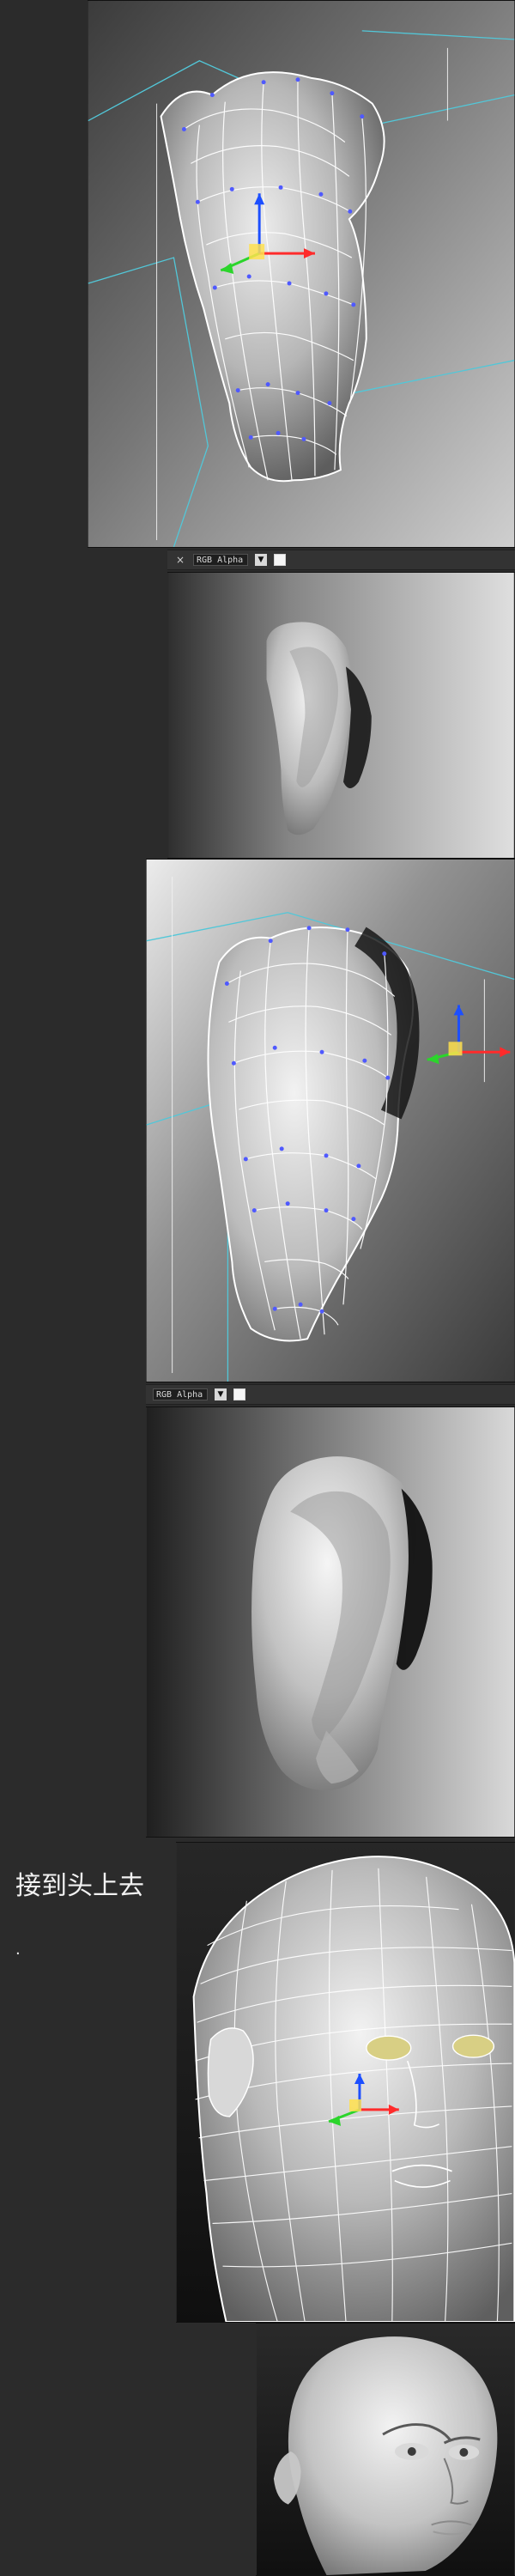 Image resolution: width=515 pixels, height=2576 pixels. What do you see at coordinates (180, 560) in the screenshot?
I see `close-icon: ×` at bounding box center [180, 560].